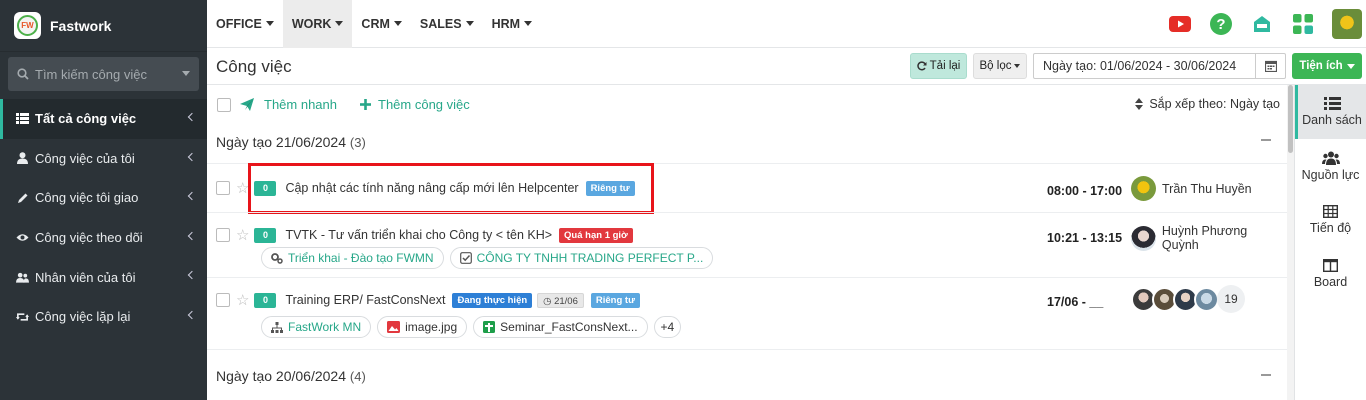  Describe the element at coordinates (87, 198) in the screenshot. I see `sidebar-item-label: Công việc tôi giao` at that location.